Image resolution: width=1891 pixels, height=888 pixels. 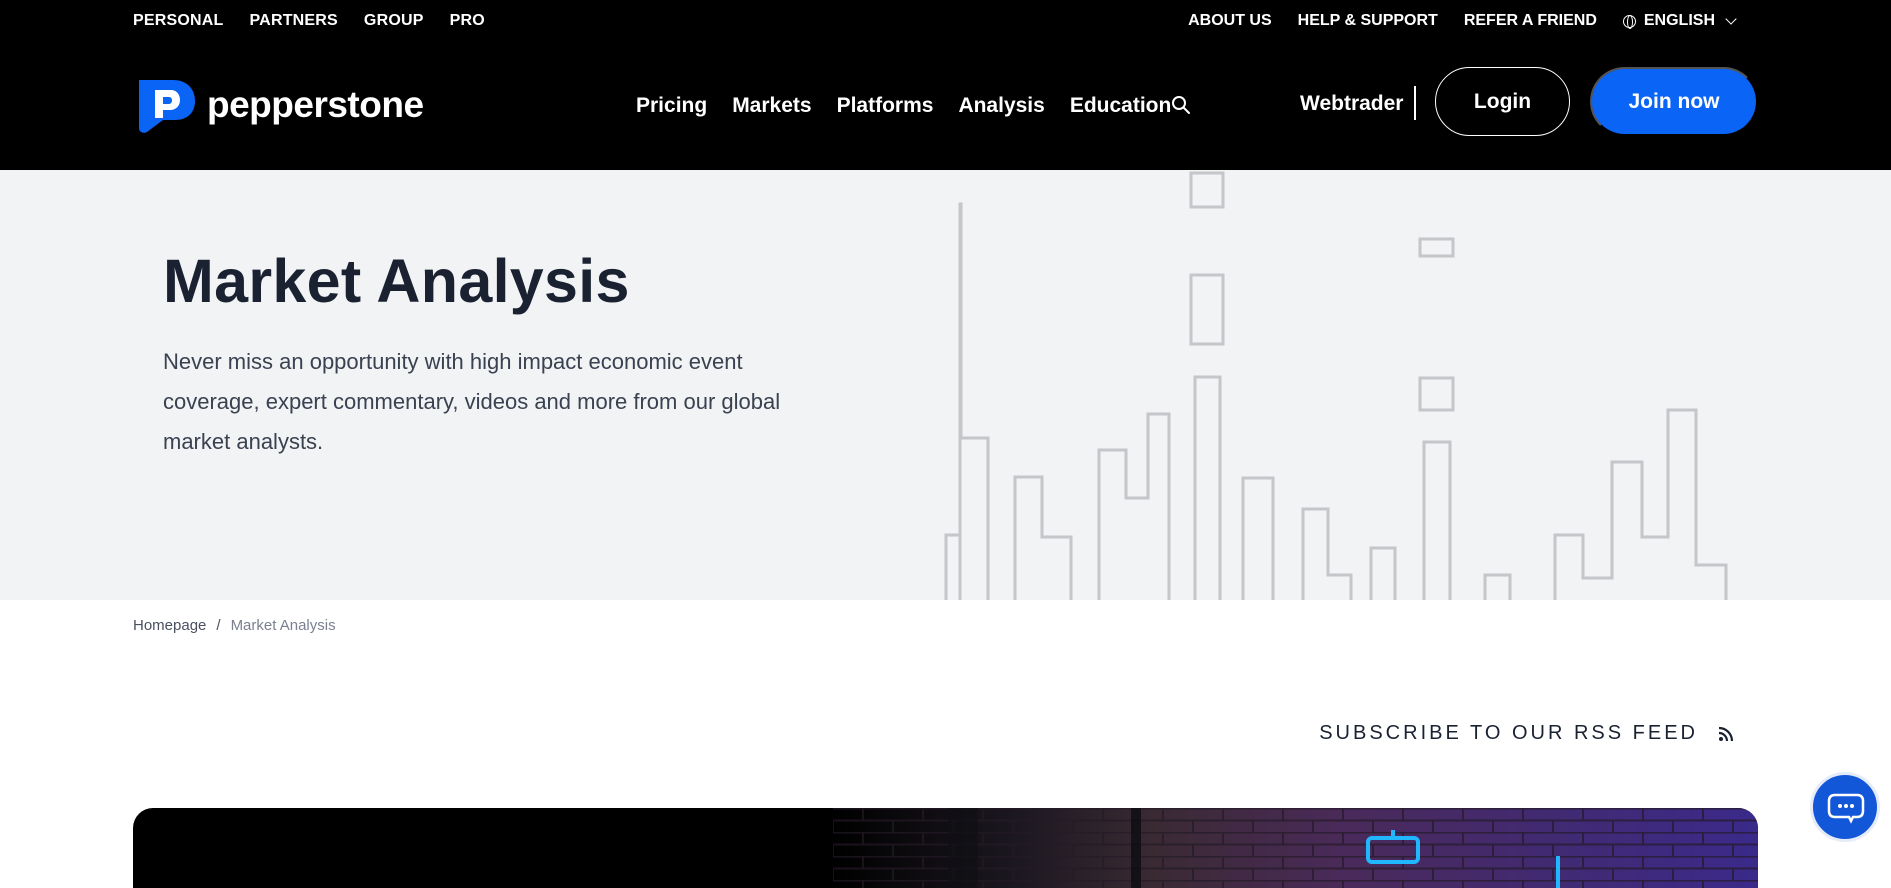 What do you see at coordinates (178, 21) in the screenshot?
I see `utility-link-personal: PERSONAL` at bounding box center [178, 21].